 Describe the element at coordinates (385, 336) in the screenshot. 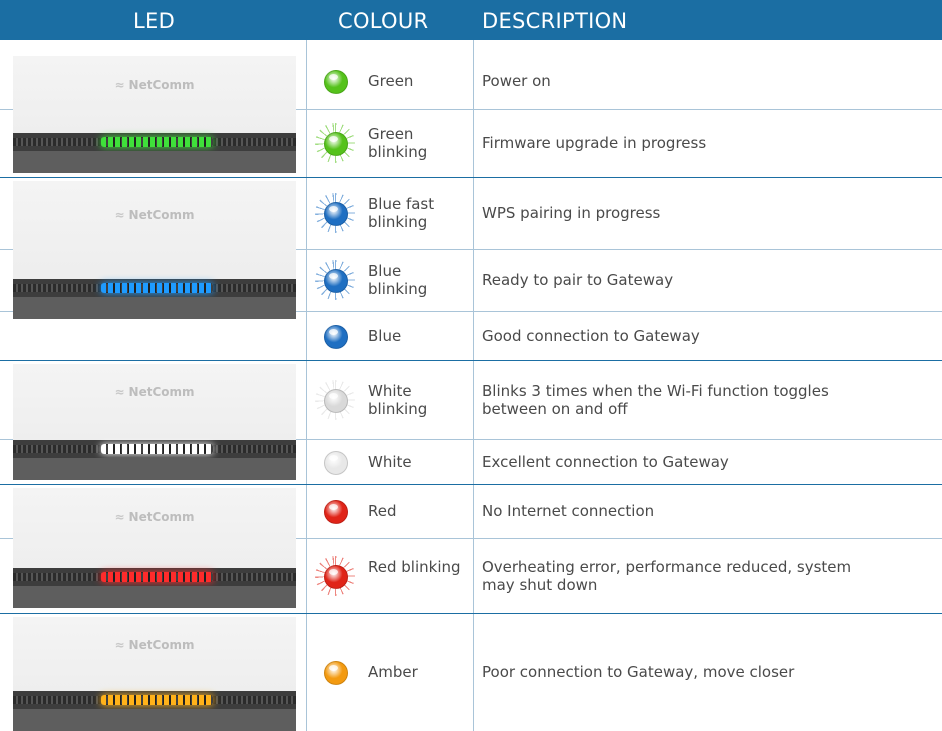

I see `colour-label: Blue` at that location.